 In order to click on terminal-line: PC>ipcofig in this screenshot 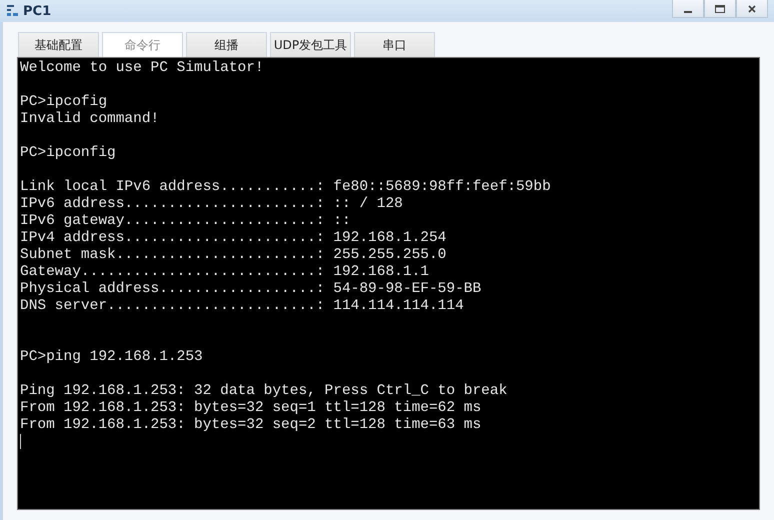, I will do `click(64, 102)`.